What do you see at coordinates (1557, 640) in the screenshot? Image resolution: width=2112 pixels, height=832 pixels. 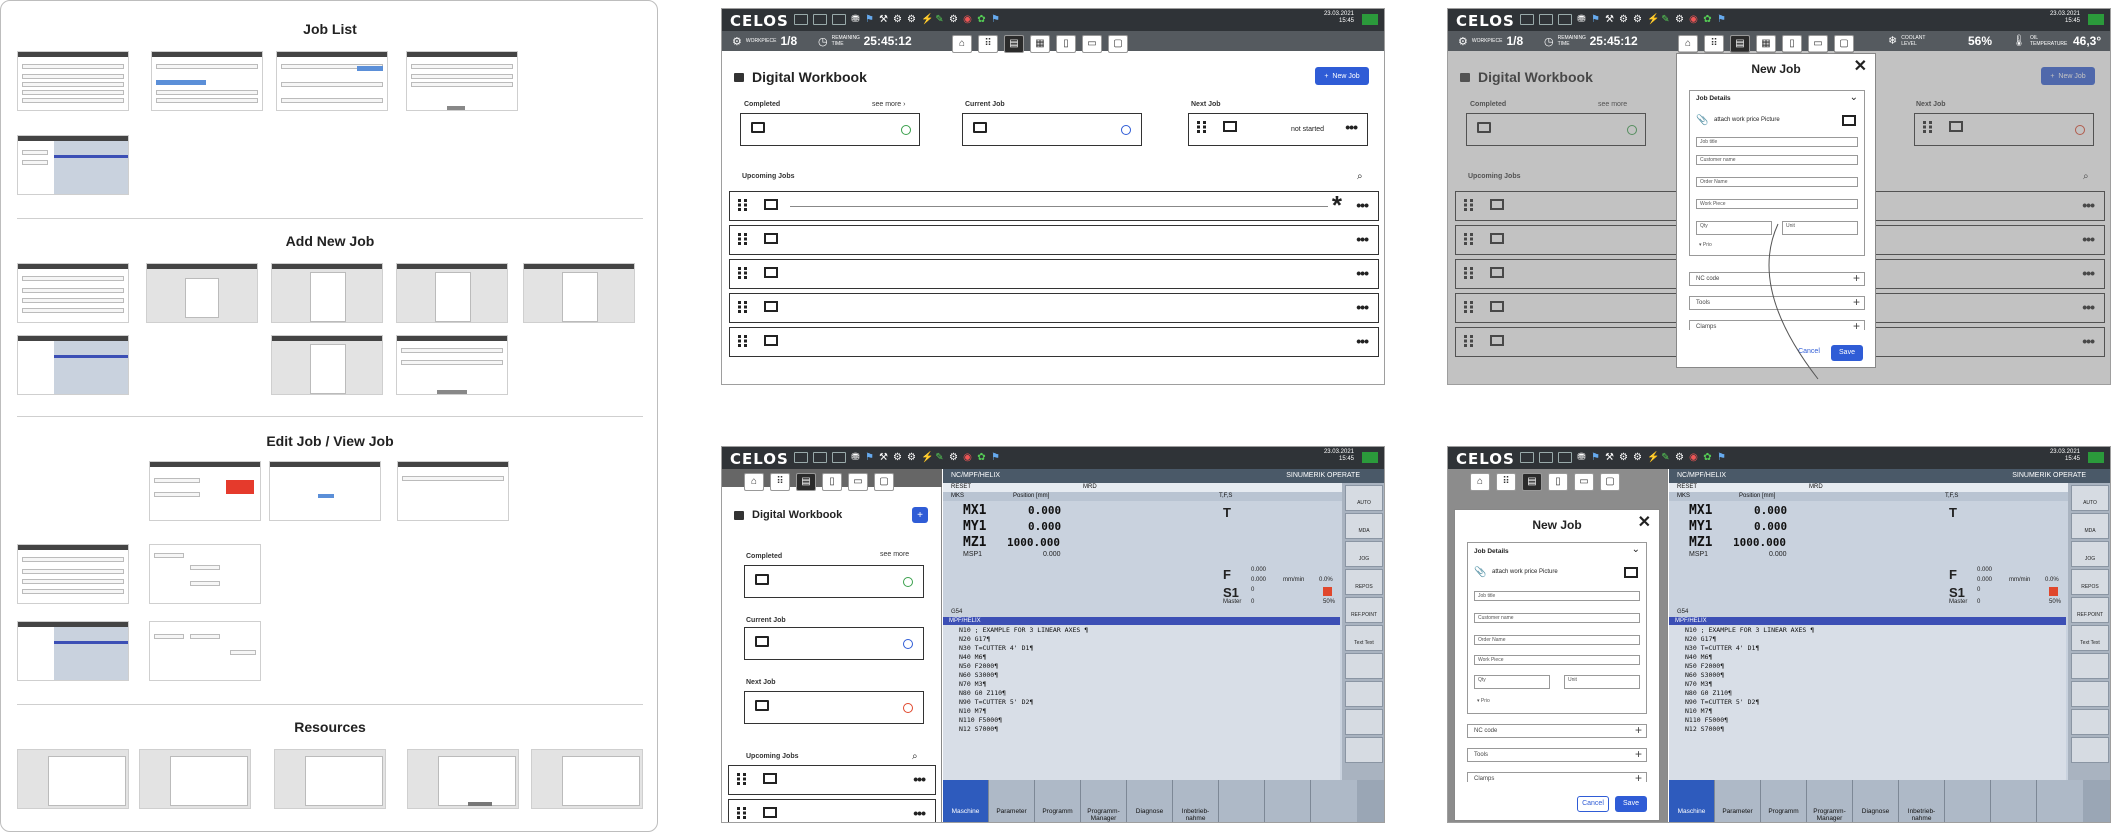 I see `order-name-field: Order Name` at bounding box center [1557, 640].